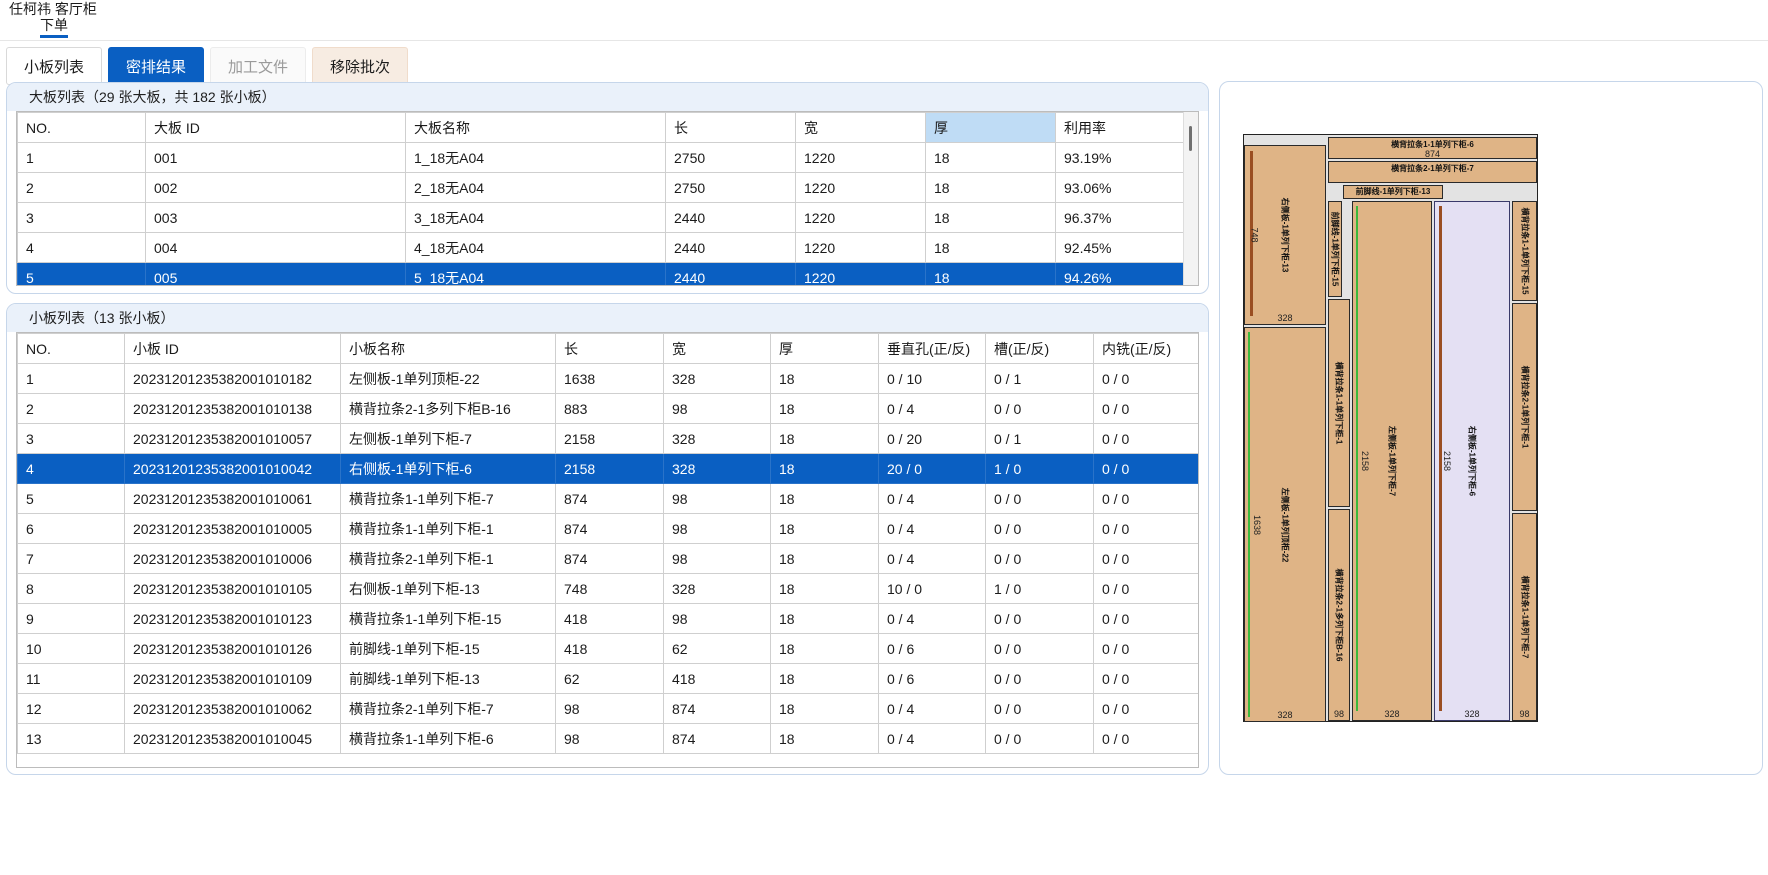 Image resolution: width=1768 pixels, height=875 pixels. What do you see at coordinates (1393, 192) in the screenshot?
I see `piece-kick-13: 前脚线-1单列下柜-13` at bounding box center [1393, 192].